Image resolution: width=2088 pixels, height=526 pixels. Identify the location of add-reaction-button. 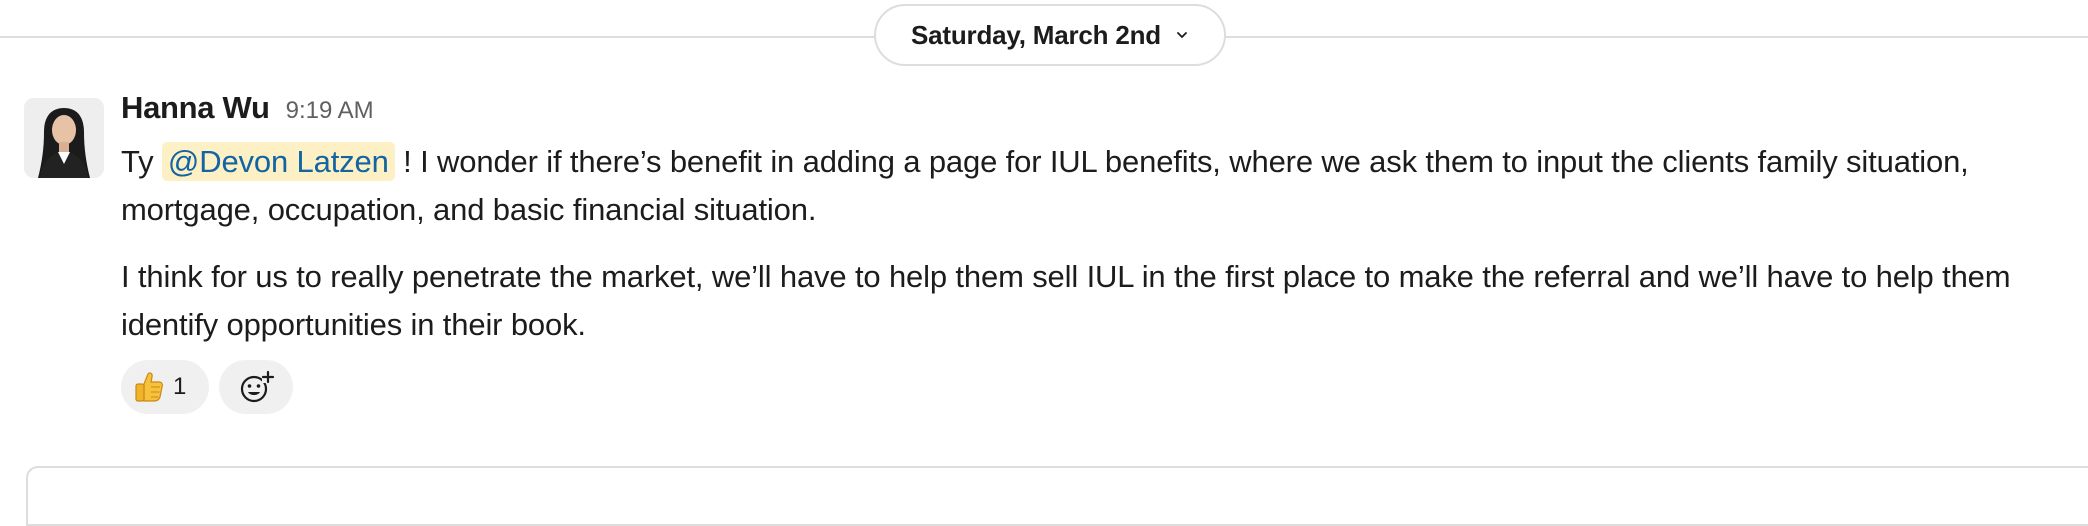
(256, 387).